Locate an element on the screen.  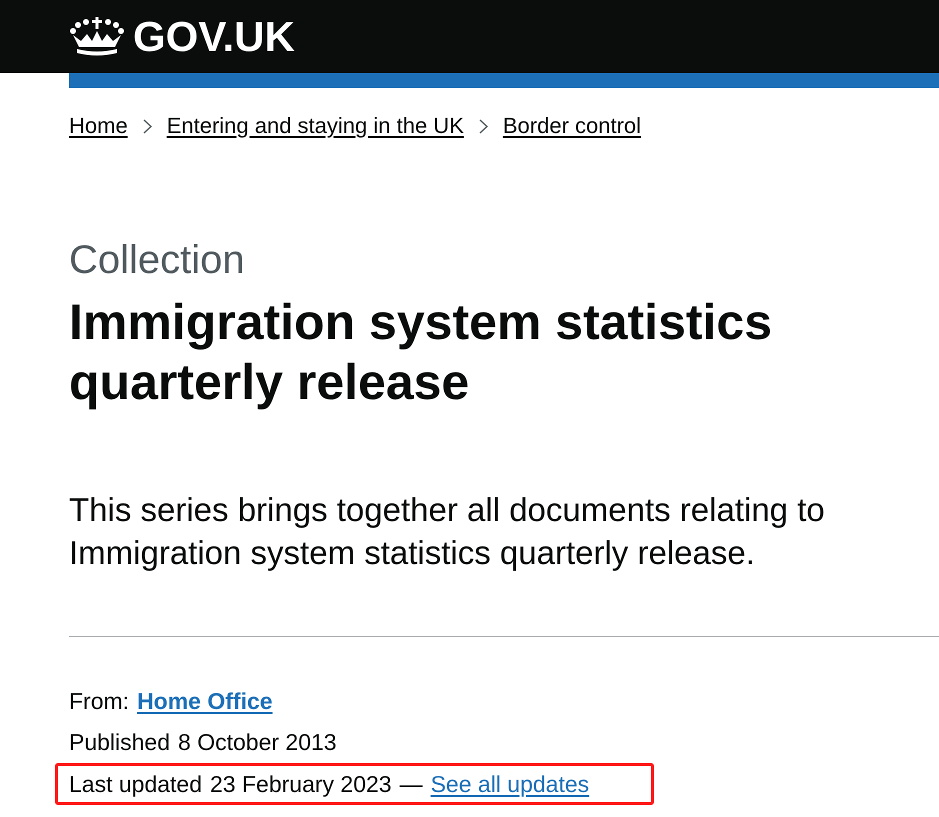
last-updated-date: 23 February 2023 is located at coordinates (301, 784).